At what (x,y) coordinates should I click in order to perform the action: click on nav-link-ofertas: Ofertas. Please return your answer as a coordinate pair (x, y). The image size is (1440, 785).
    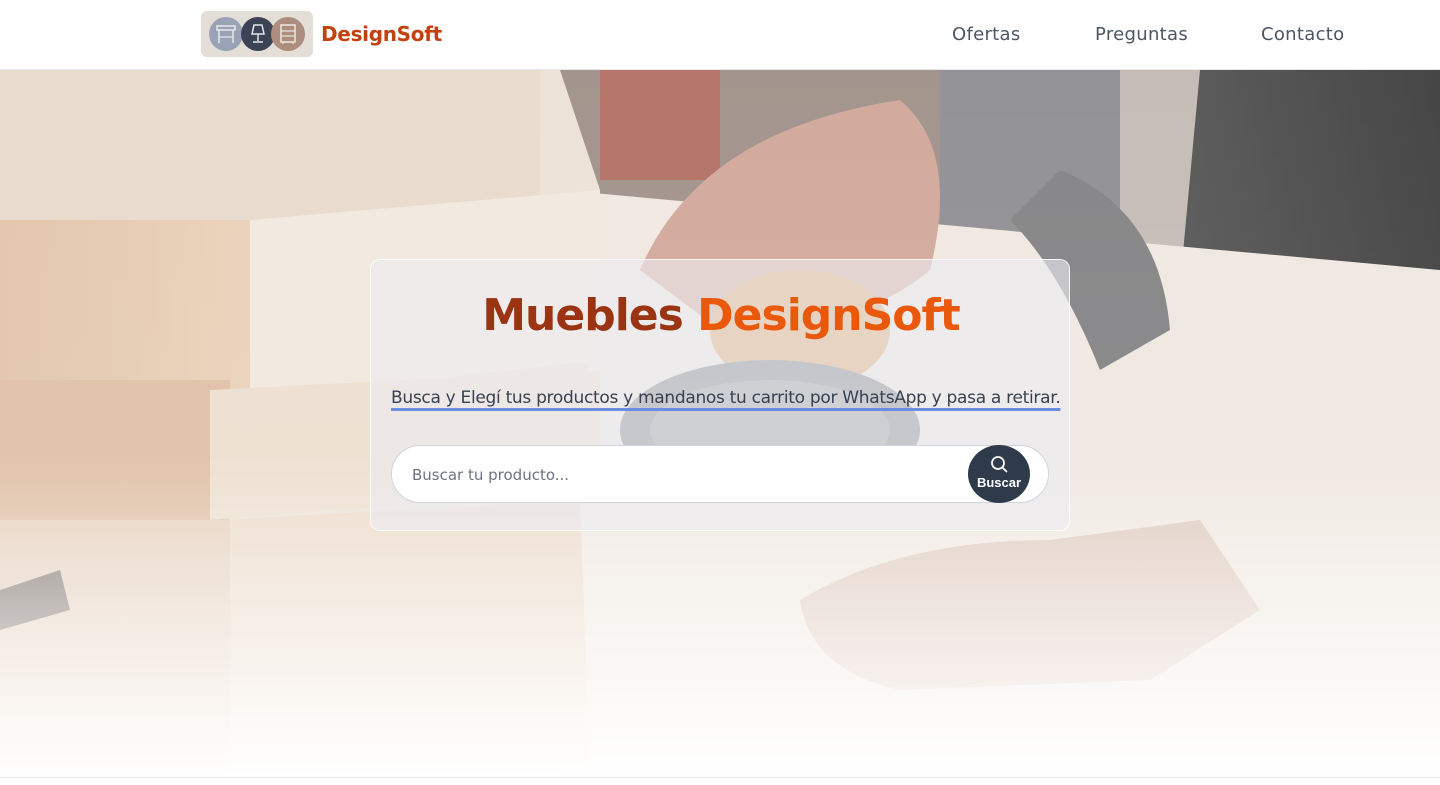
    Looking at the image, I should click on (986, 34).